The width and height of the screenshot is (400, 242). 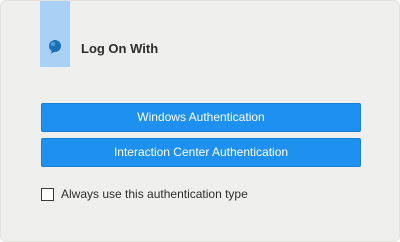 I want to click on dialog-title: Log On With, so click(x=120, y=48).